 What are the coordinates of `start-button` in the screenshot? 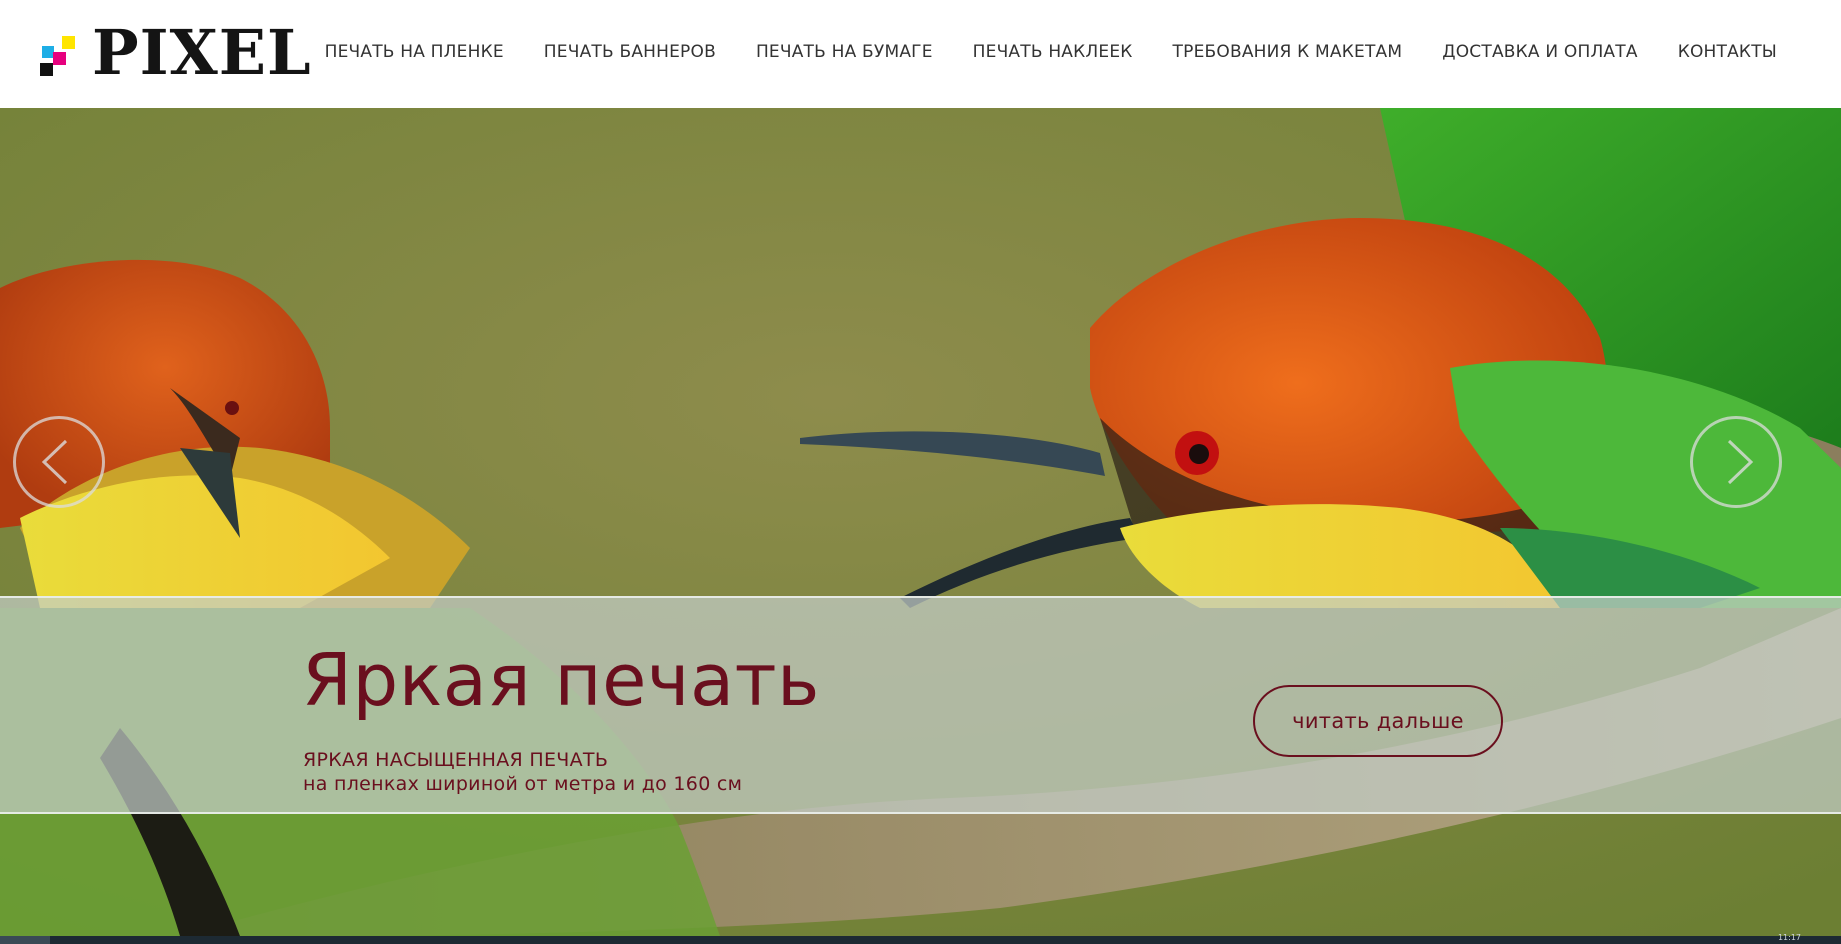 It's located at (25, 940).